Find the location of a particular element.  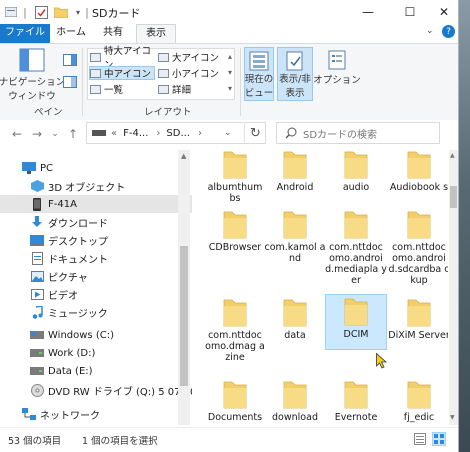

layout-label: 一覧 is located at coordinates (114, 90).